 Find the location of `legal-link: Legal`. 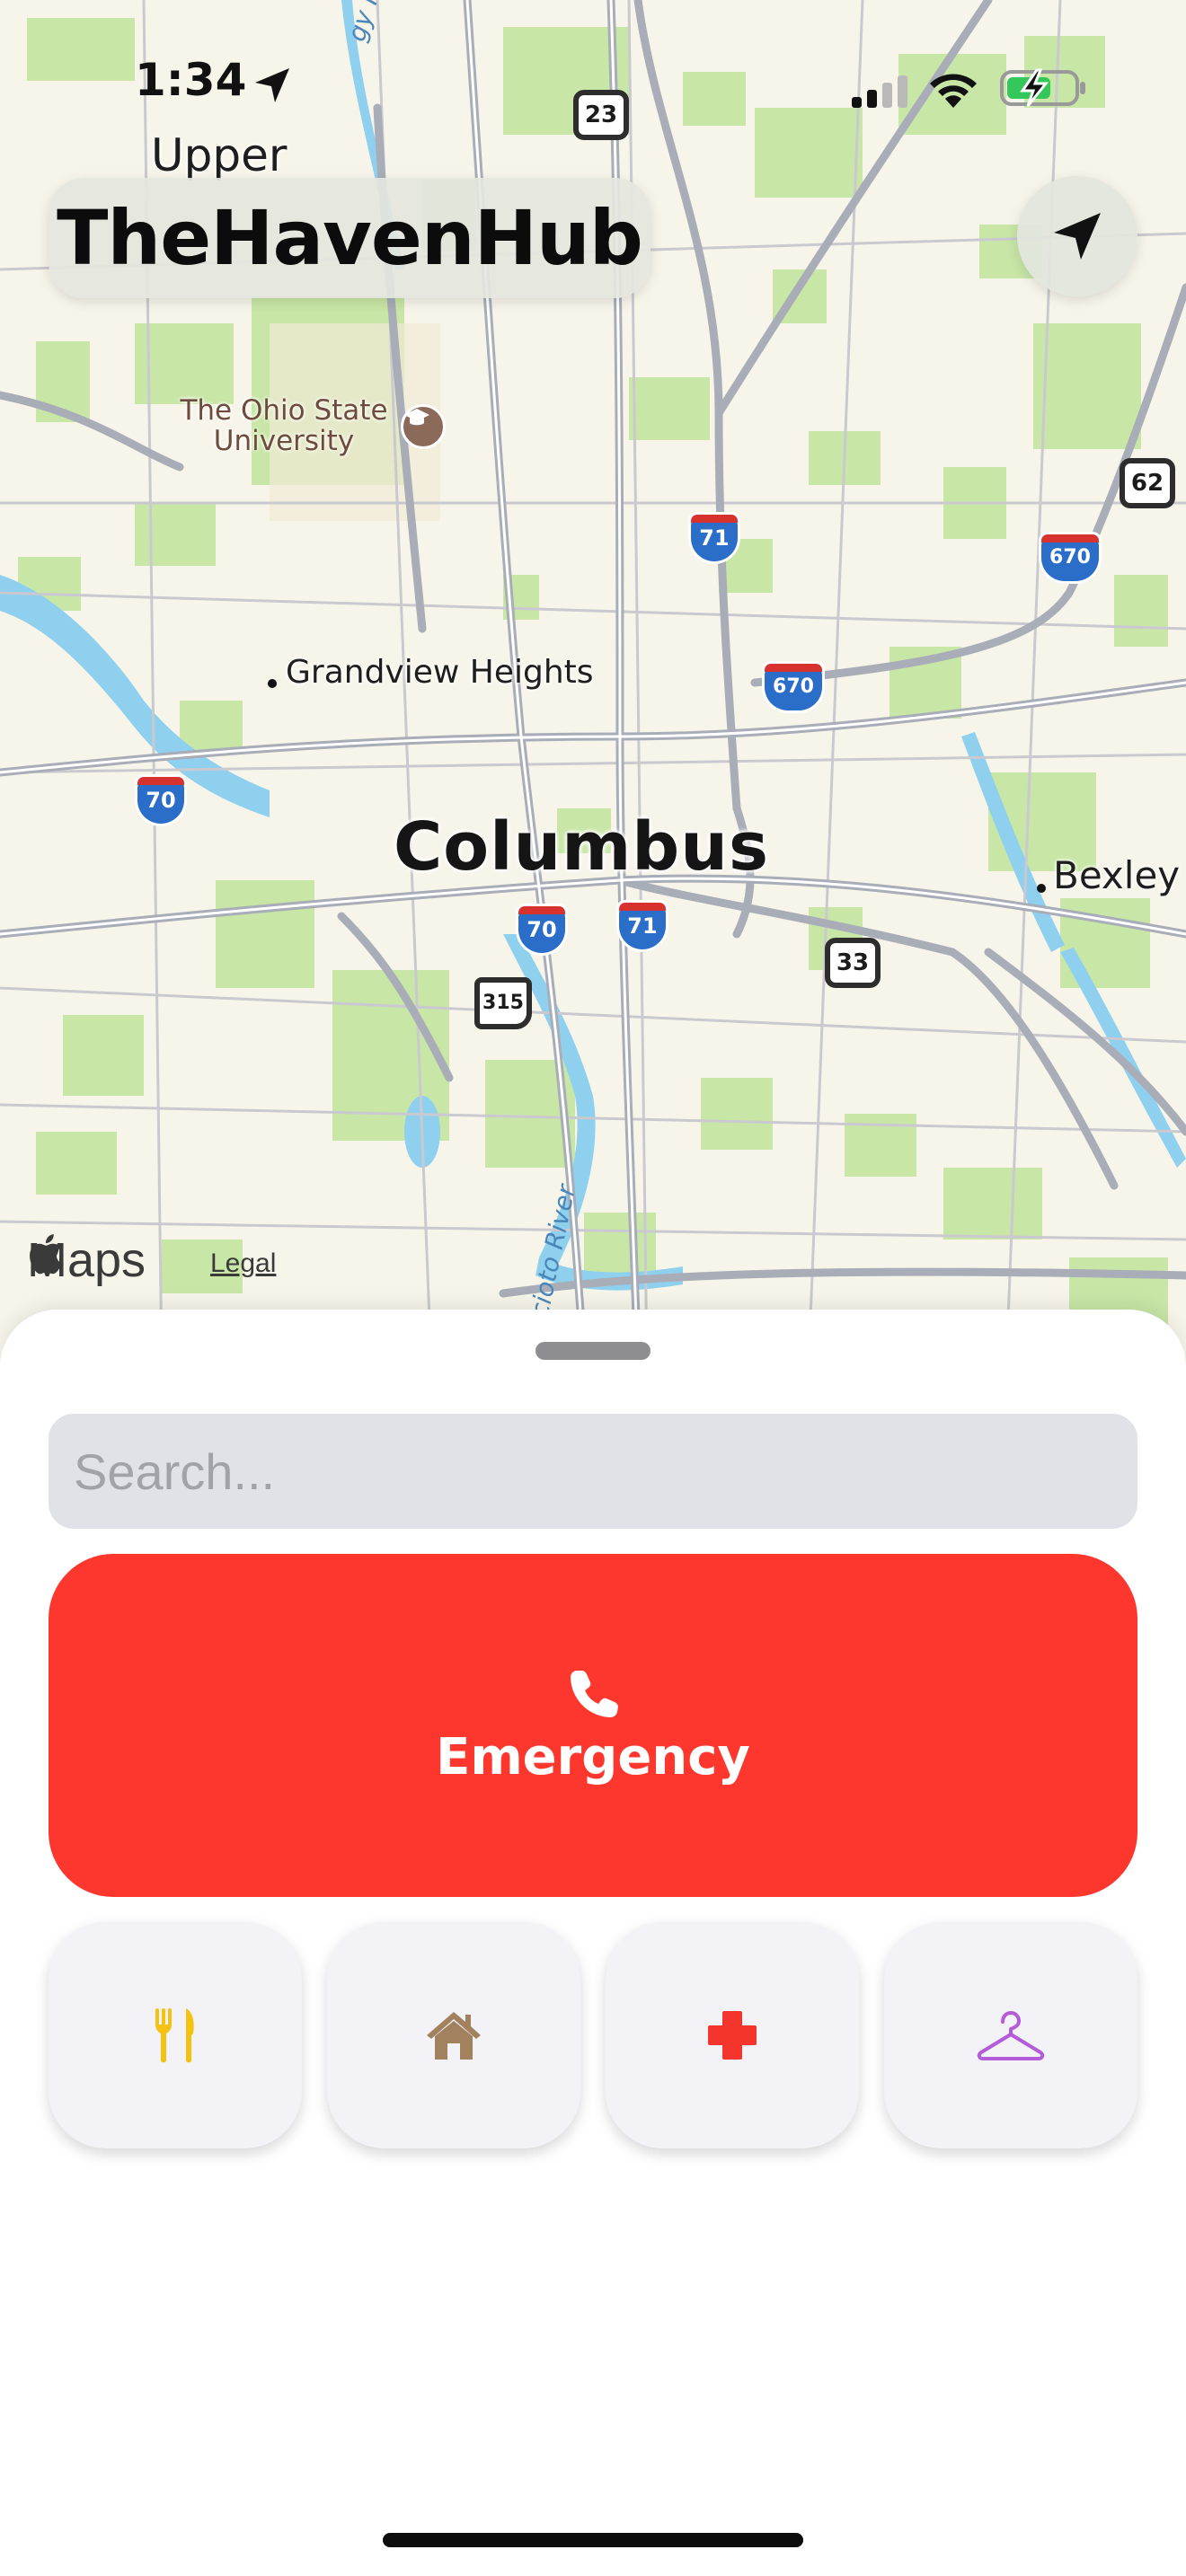

legal-link: Legal is located at coordinates (243, 1263).